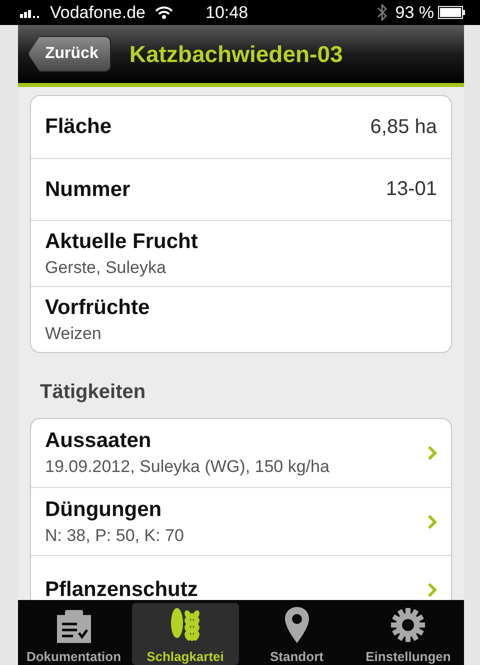 This screenshot has height=665, width=480. I want to click on activity-summary: 19.09.2012, Suleyka (WG), 150 kg/ha, so click(187, 467).